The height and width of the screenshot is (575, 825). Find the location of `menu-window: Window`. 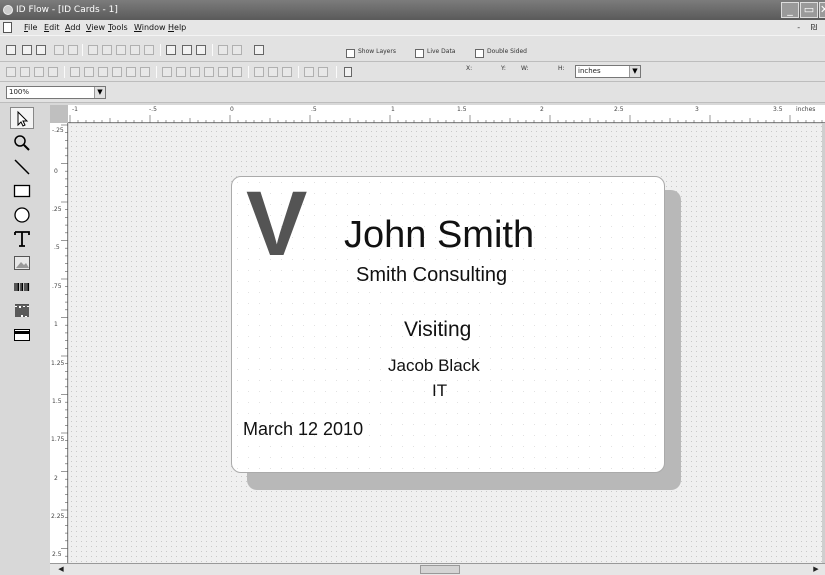

menu-window: Window is located at coordinates (150, 27).